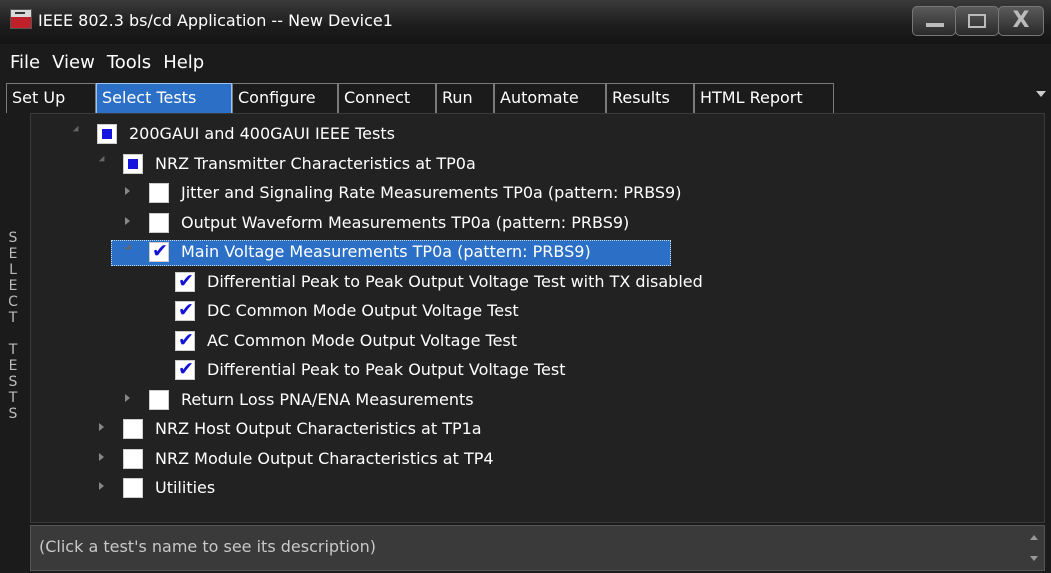 The image size is (1051, 573). What do you see at coordinates (21, 19) in the screenshot?
I see `app-icon` at bounding box center [21, 19].